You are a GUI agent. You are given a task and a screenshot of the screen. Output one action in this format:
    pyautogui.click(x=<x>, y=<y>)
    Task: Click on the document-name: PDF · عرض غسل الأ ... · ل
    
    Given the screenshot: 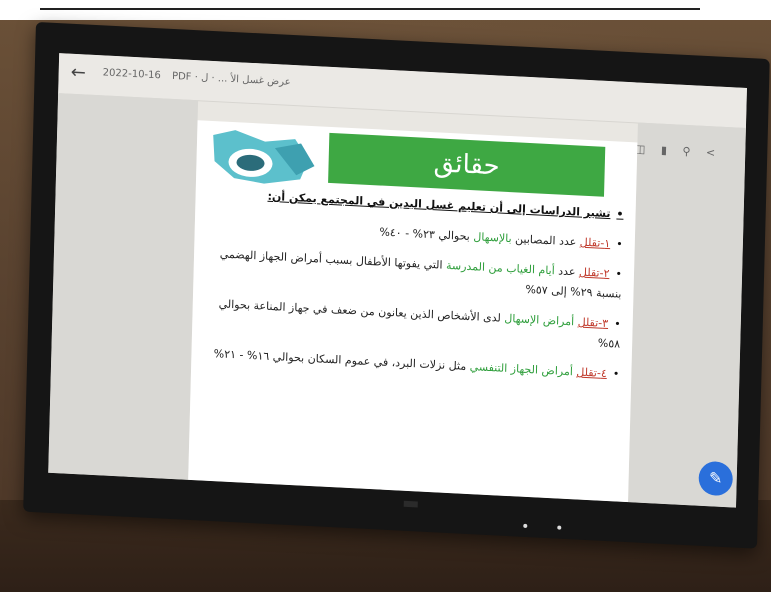 What is the action you would take?
    pyautogui.click(x=231, y=79)
    